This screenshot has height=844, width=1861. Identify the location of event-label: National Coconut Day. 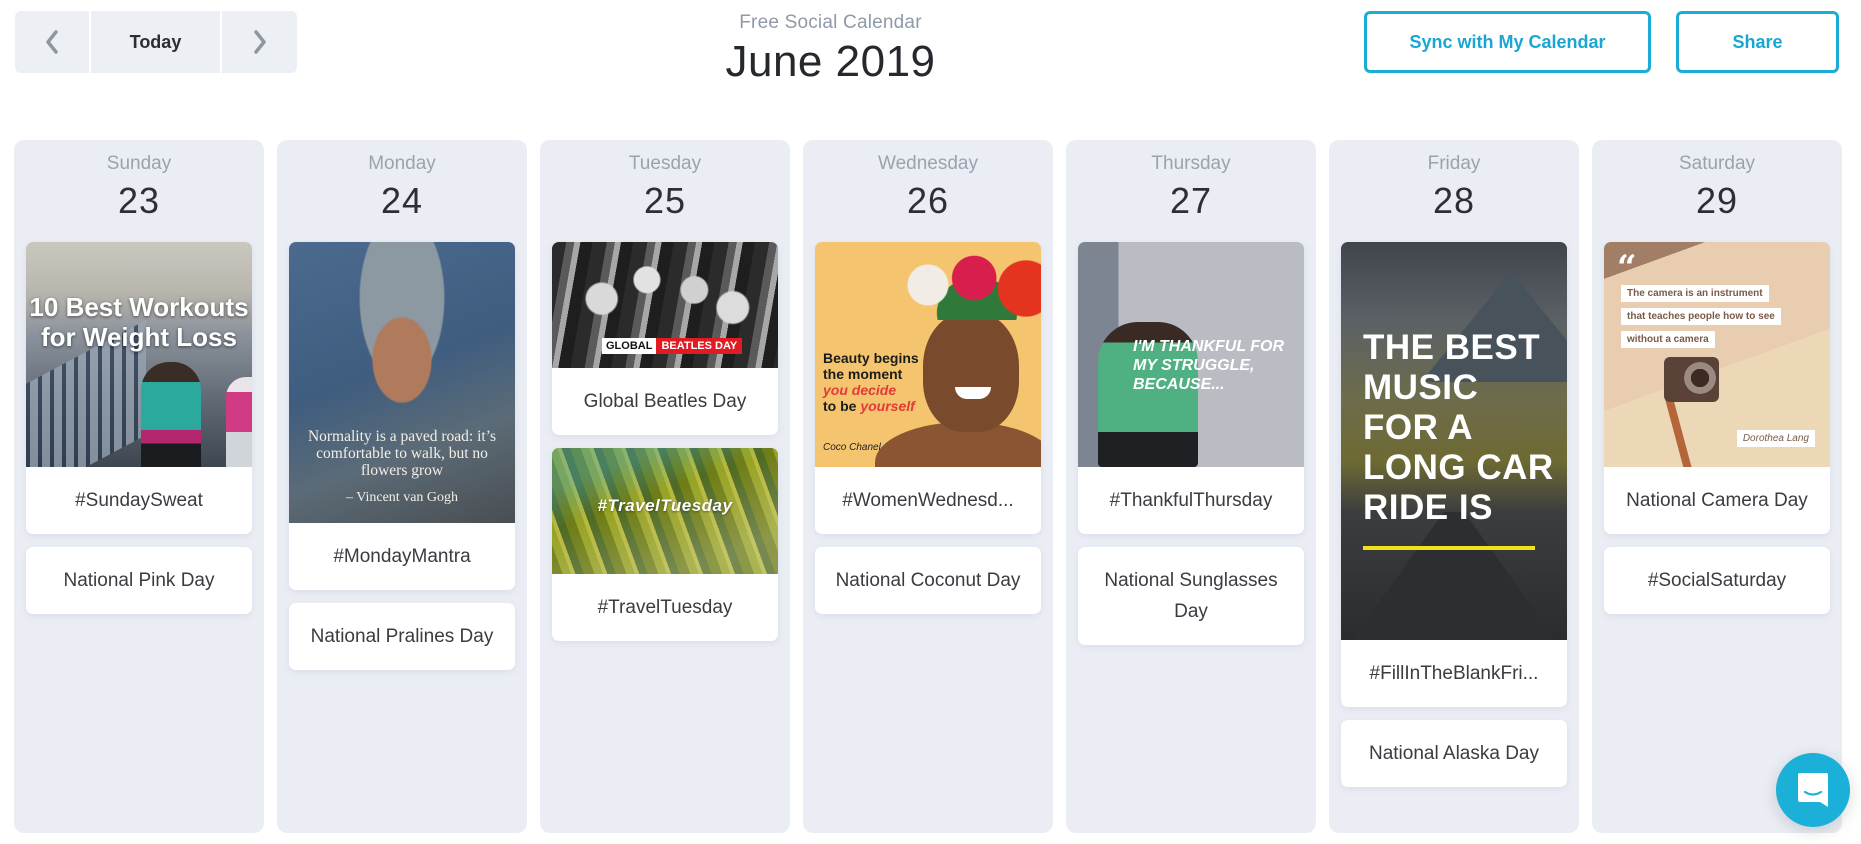
(928, 580).